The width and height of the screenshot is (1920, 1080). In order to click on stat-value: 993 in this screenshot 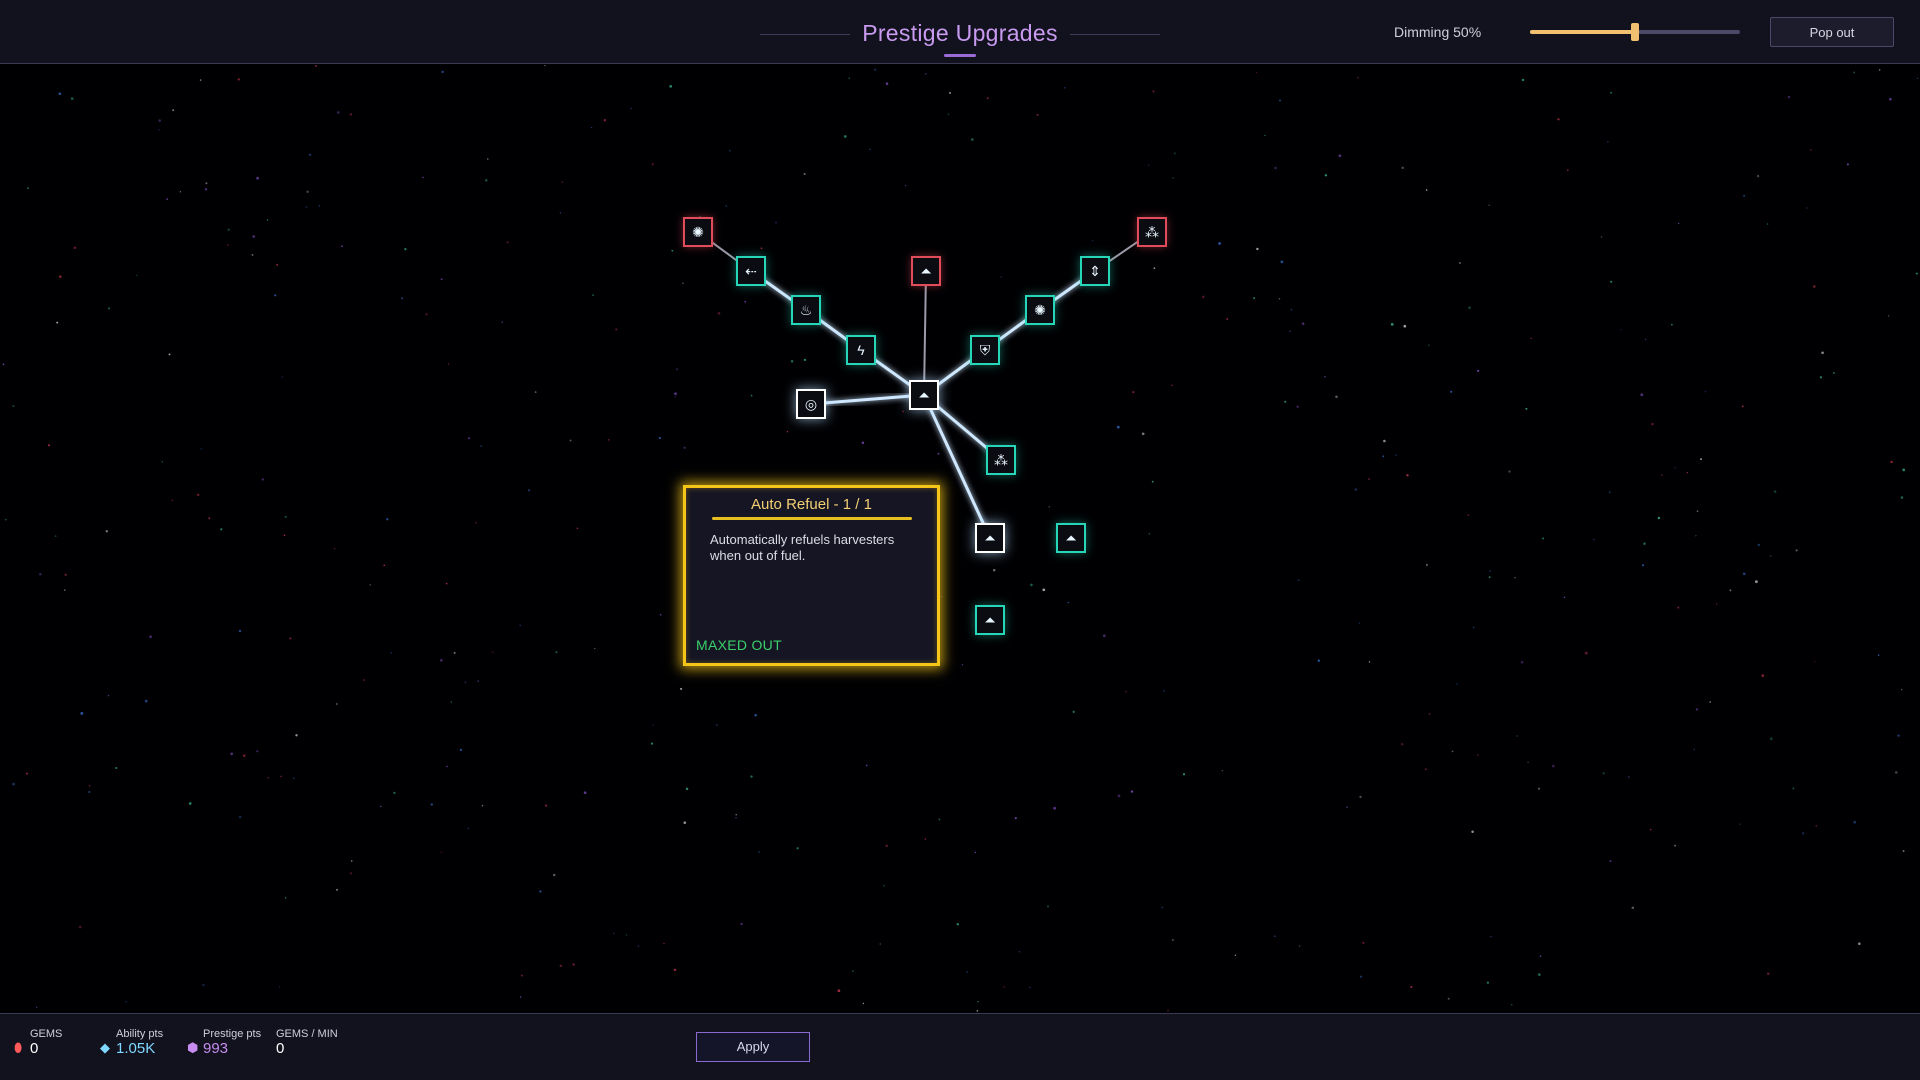, I will do `click(216, 1048)`.